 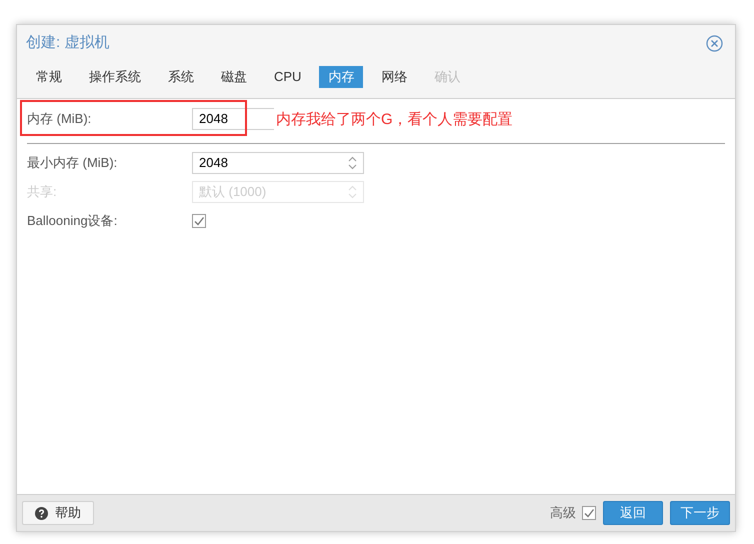 I want to click on checkbox, so click(x=199, y=221).